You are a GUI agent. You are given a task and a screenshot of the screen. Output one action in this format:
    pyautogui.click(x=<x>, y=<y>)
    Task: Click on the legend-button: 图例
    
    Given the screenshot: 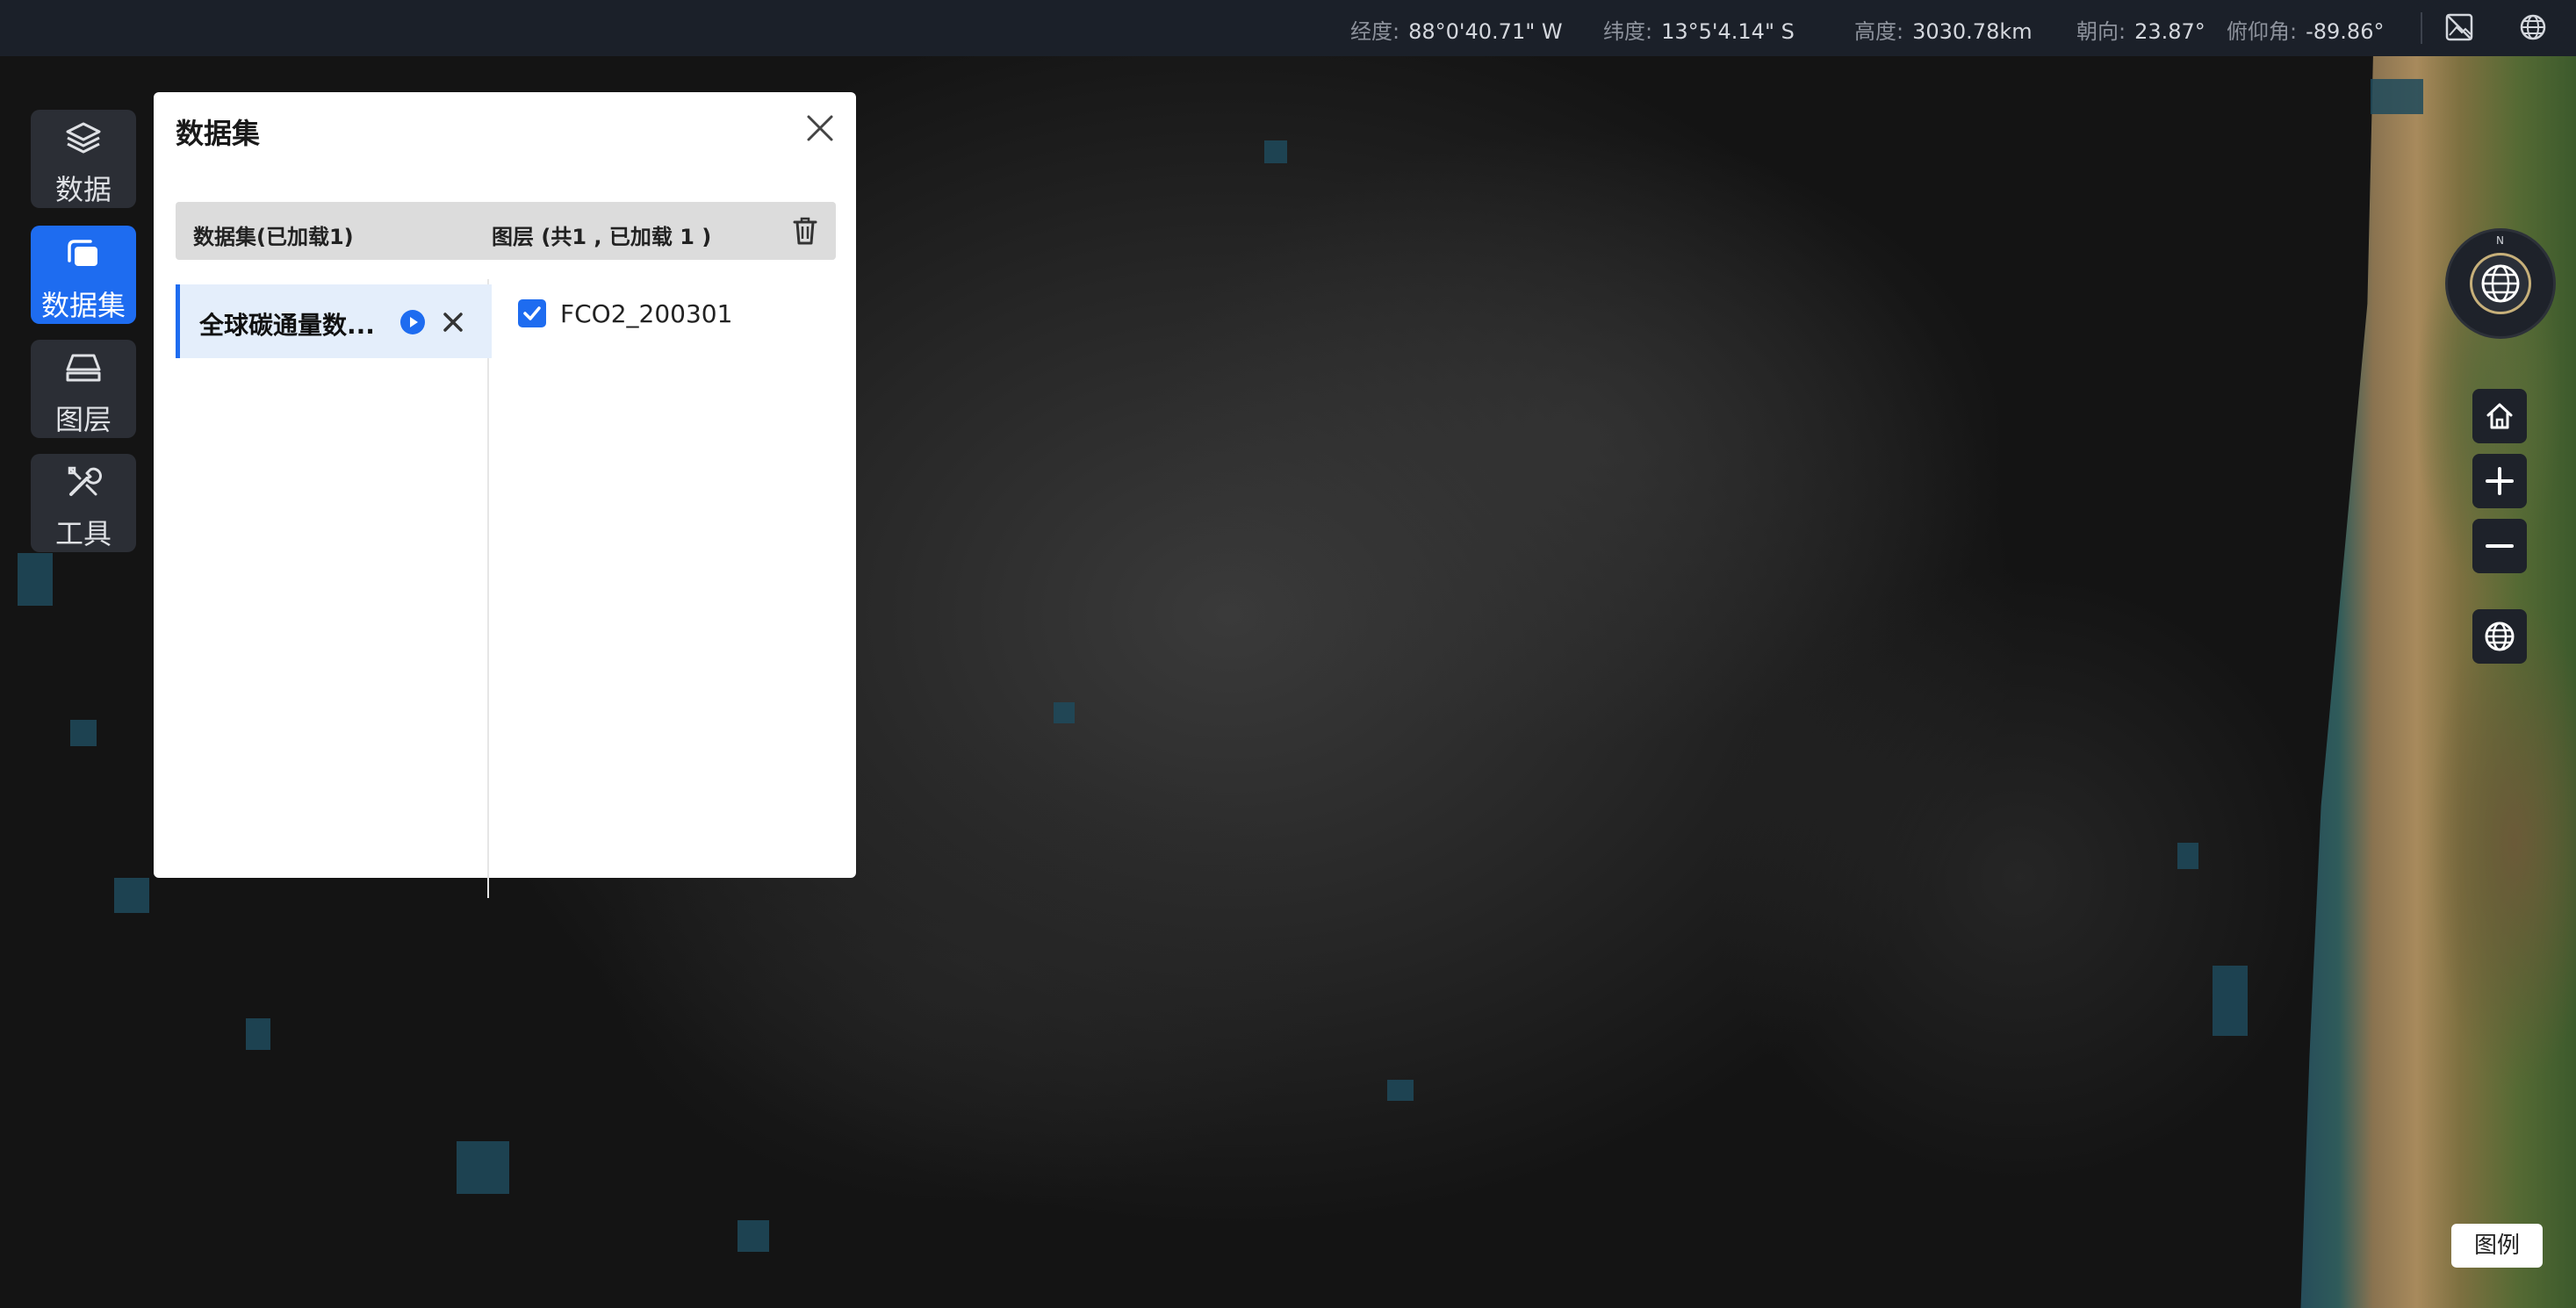 What is the action you would take?
    pyautogui.click(x=2497, y=1246)
    